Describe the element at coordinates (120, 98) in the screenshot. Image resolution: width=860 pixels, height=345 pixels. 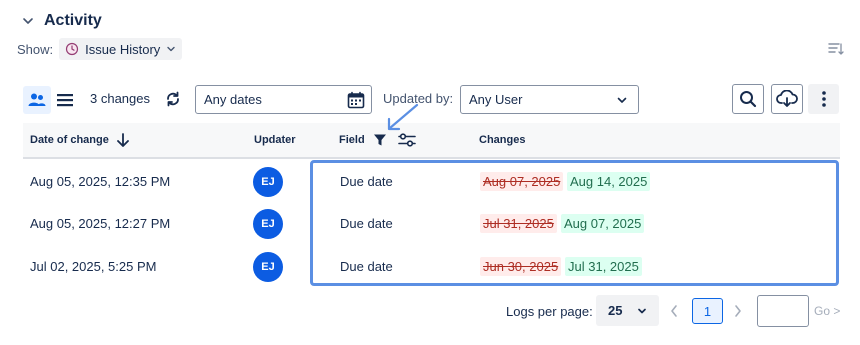
I see `changes-count: 3 changes` at that location.